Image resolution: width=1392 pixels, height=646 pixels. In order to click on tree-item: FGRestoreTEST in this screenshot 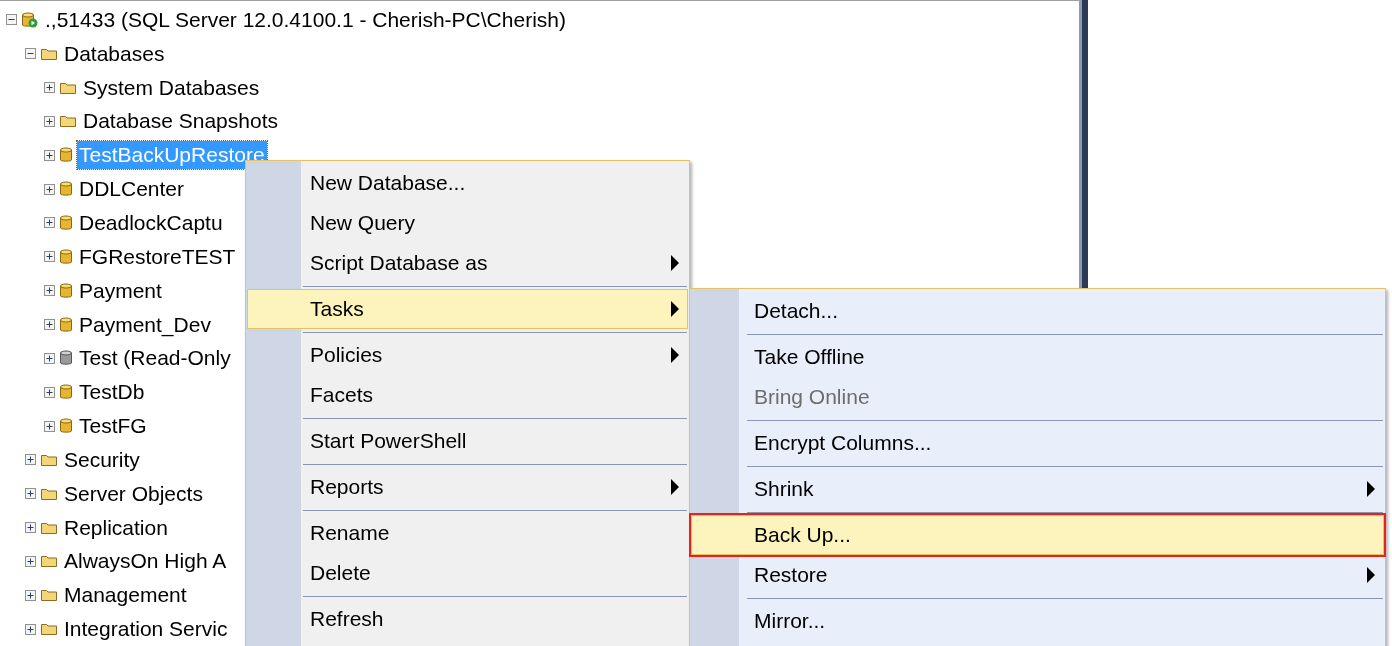, I will do `click(157, 256)`.